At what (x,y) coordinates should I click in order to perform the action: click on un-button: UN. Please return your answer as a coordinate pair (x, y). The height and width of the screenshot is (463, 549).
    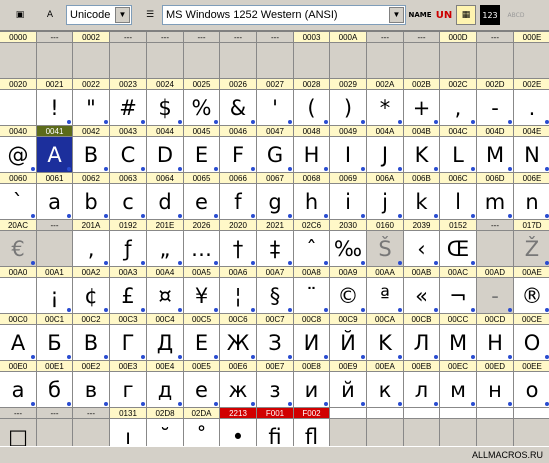
    Looking at the image, I should click on (444, 15).